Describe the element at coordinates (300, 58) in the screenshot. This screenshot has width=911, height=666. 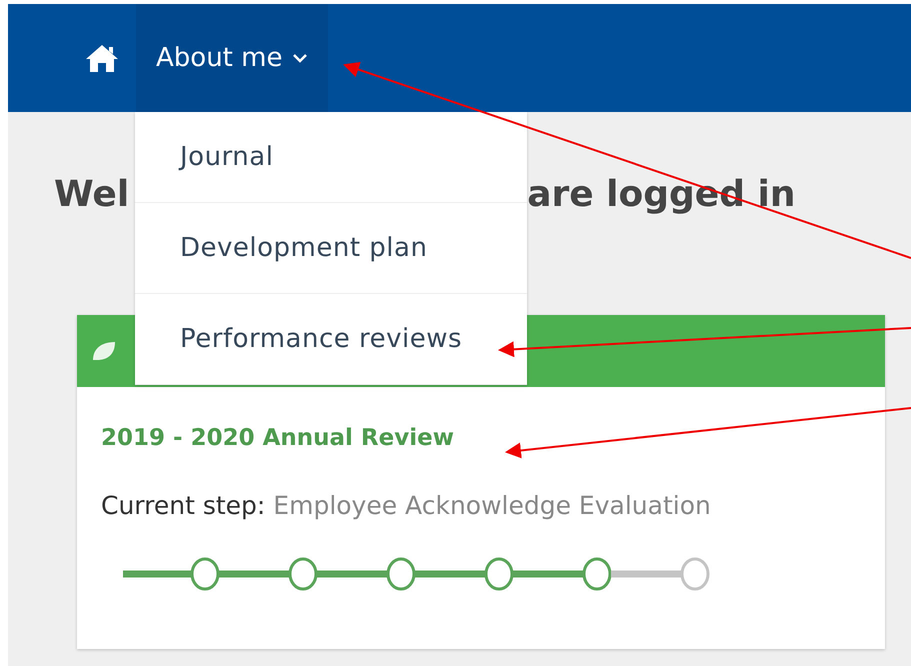
I see `chevron-icon` at that location.